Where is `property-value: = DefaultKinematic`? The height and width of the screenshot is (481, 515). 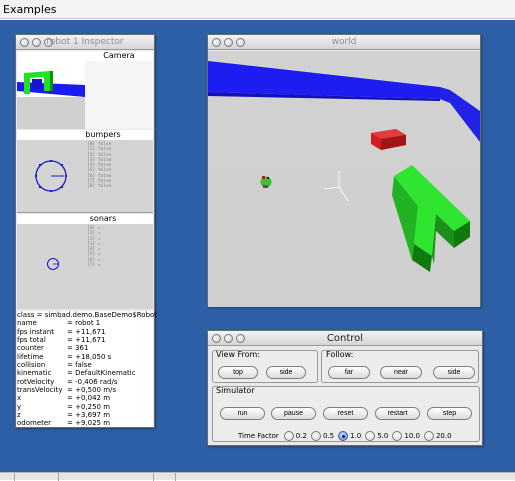 property-value: = DefaultKinematic is located at coordinates (101, 373).